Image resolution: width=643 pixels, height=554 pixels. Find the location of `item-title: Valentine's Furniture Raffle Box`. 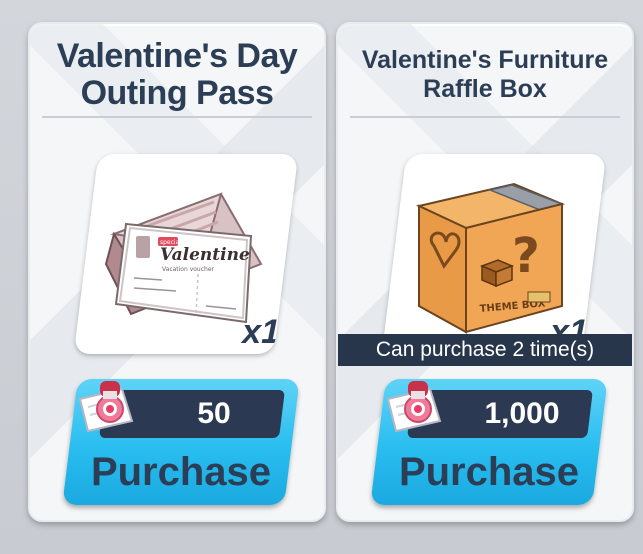

item-title: Valentine's Furniture Raffle Box is located at coordinates (485, 74).